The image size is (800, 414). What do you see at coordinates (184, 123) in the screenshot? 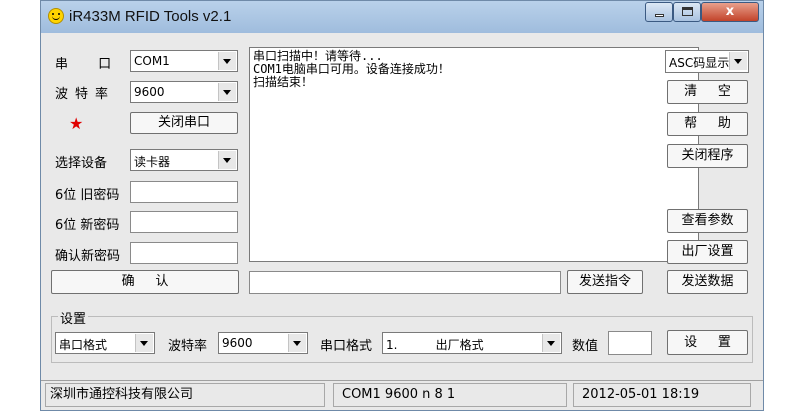
I see `close-port-button: 关闭串口` at bounding box center [184, 123].